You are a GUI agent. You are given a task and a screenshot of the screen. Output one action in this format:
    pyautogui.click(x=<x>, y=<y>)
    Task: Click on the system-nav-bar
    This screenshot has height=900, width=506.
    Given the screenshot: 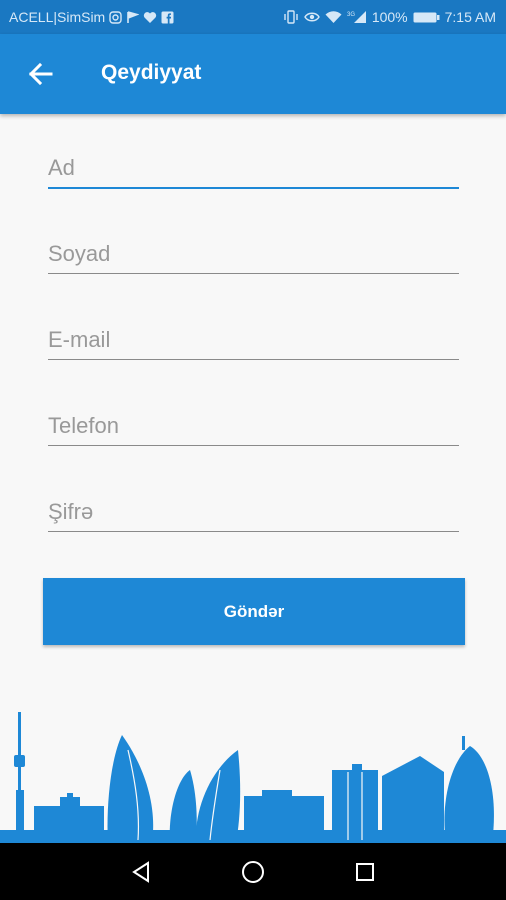 What is the action you would take?
    pyautogui.click(x=253, y=871)
    